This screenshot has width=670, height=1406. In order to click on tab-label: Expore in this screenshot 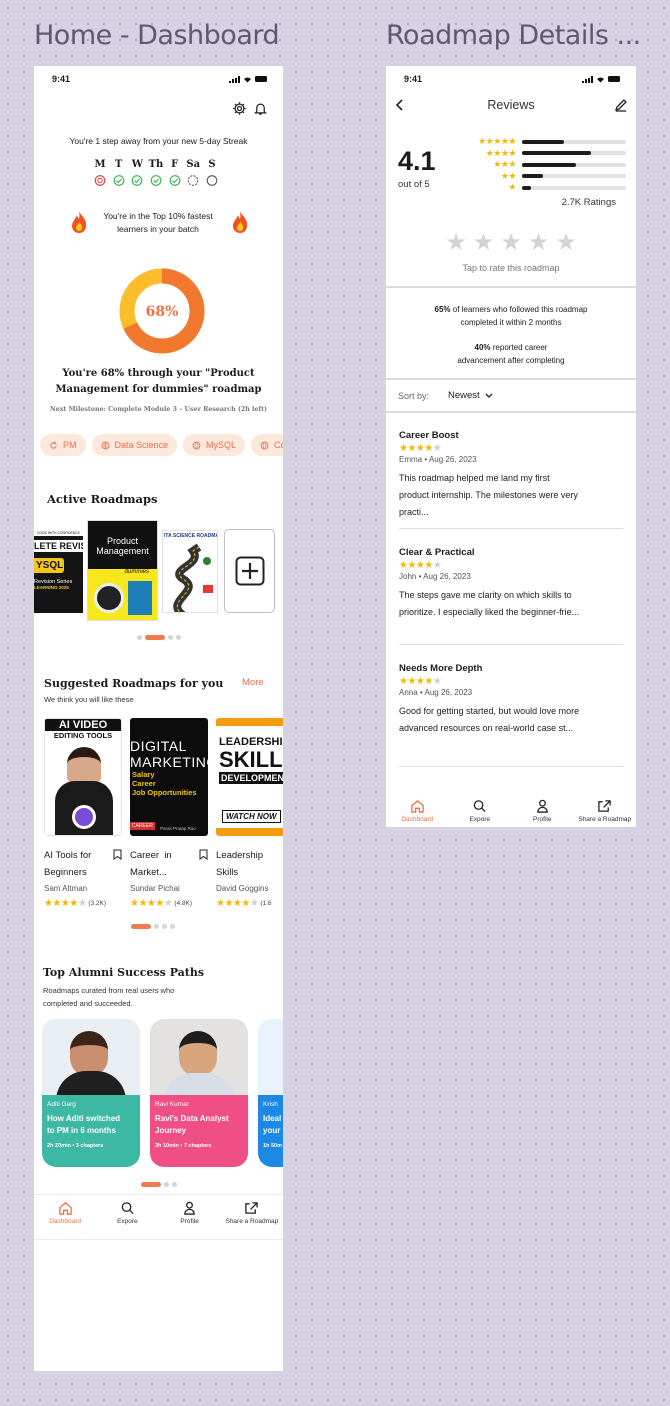, I will do `click(480, 819)`.